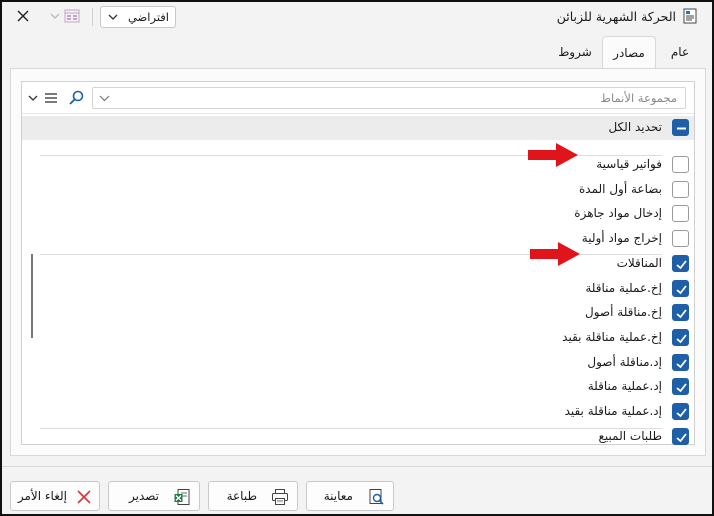 Image resolution: width=714 pixels, height=516 pixels. What do you see at coordinates (358, 363) in the screenshot?
I see `pattern-row: إد.مناقلة أصول` at bounding box center [358, 363].